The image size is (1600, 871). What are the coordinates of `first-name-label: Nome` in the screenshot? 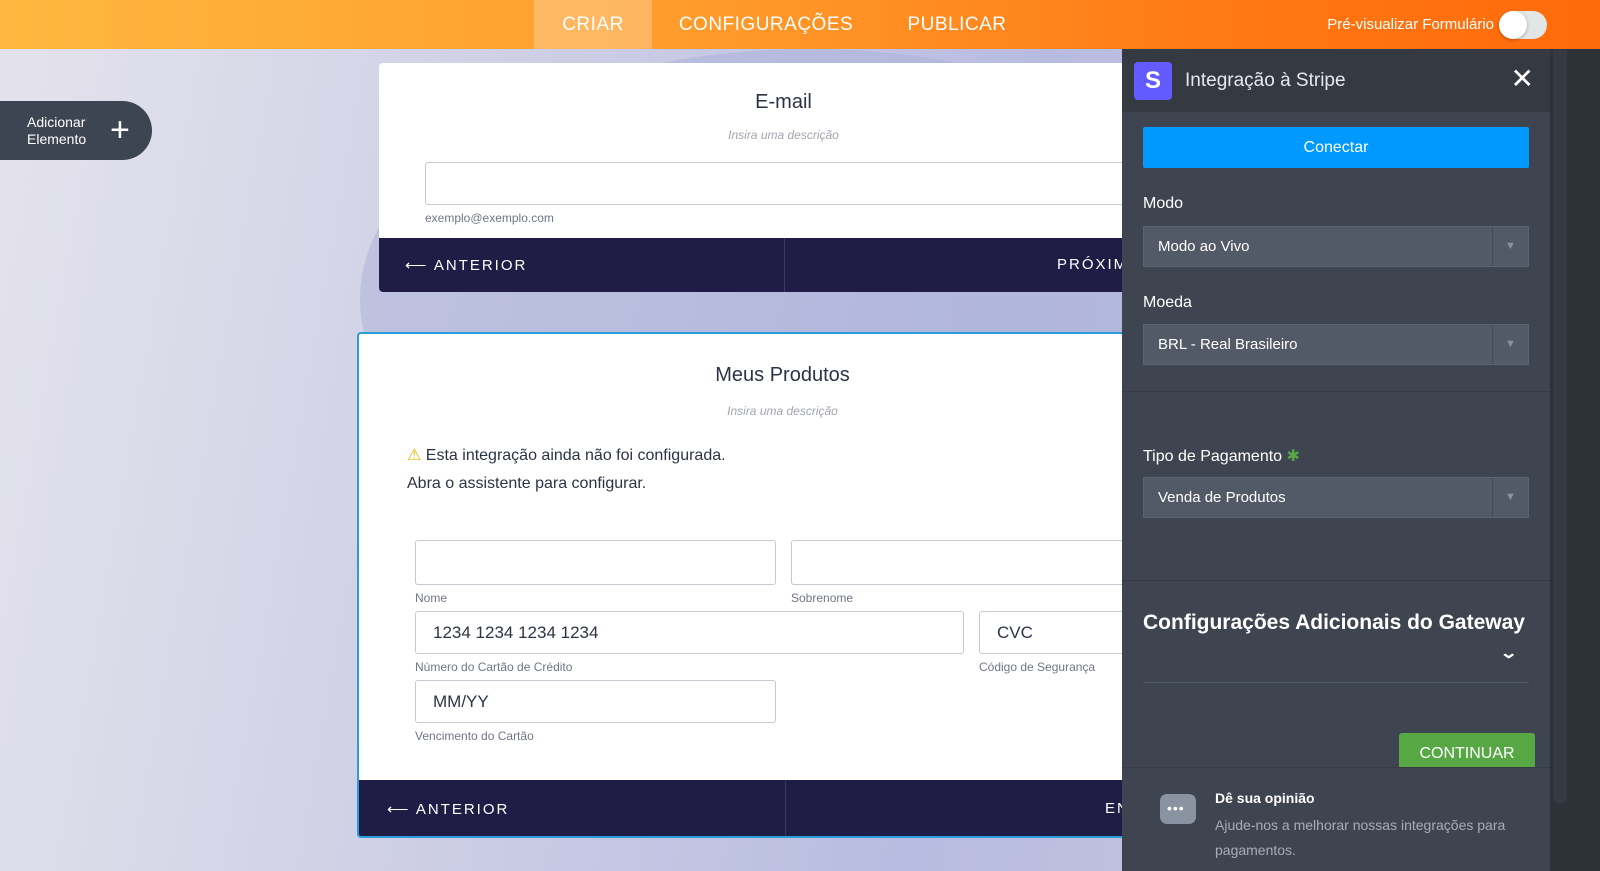 It's located at (431, 598).